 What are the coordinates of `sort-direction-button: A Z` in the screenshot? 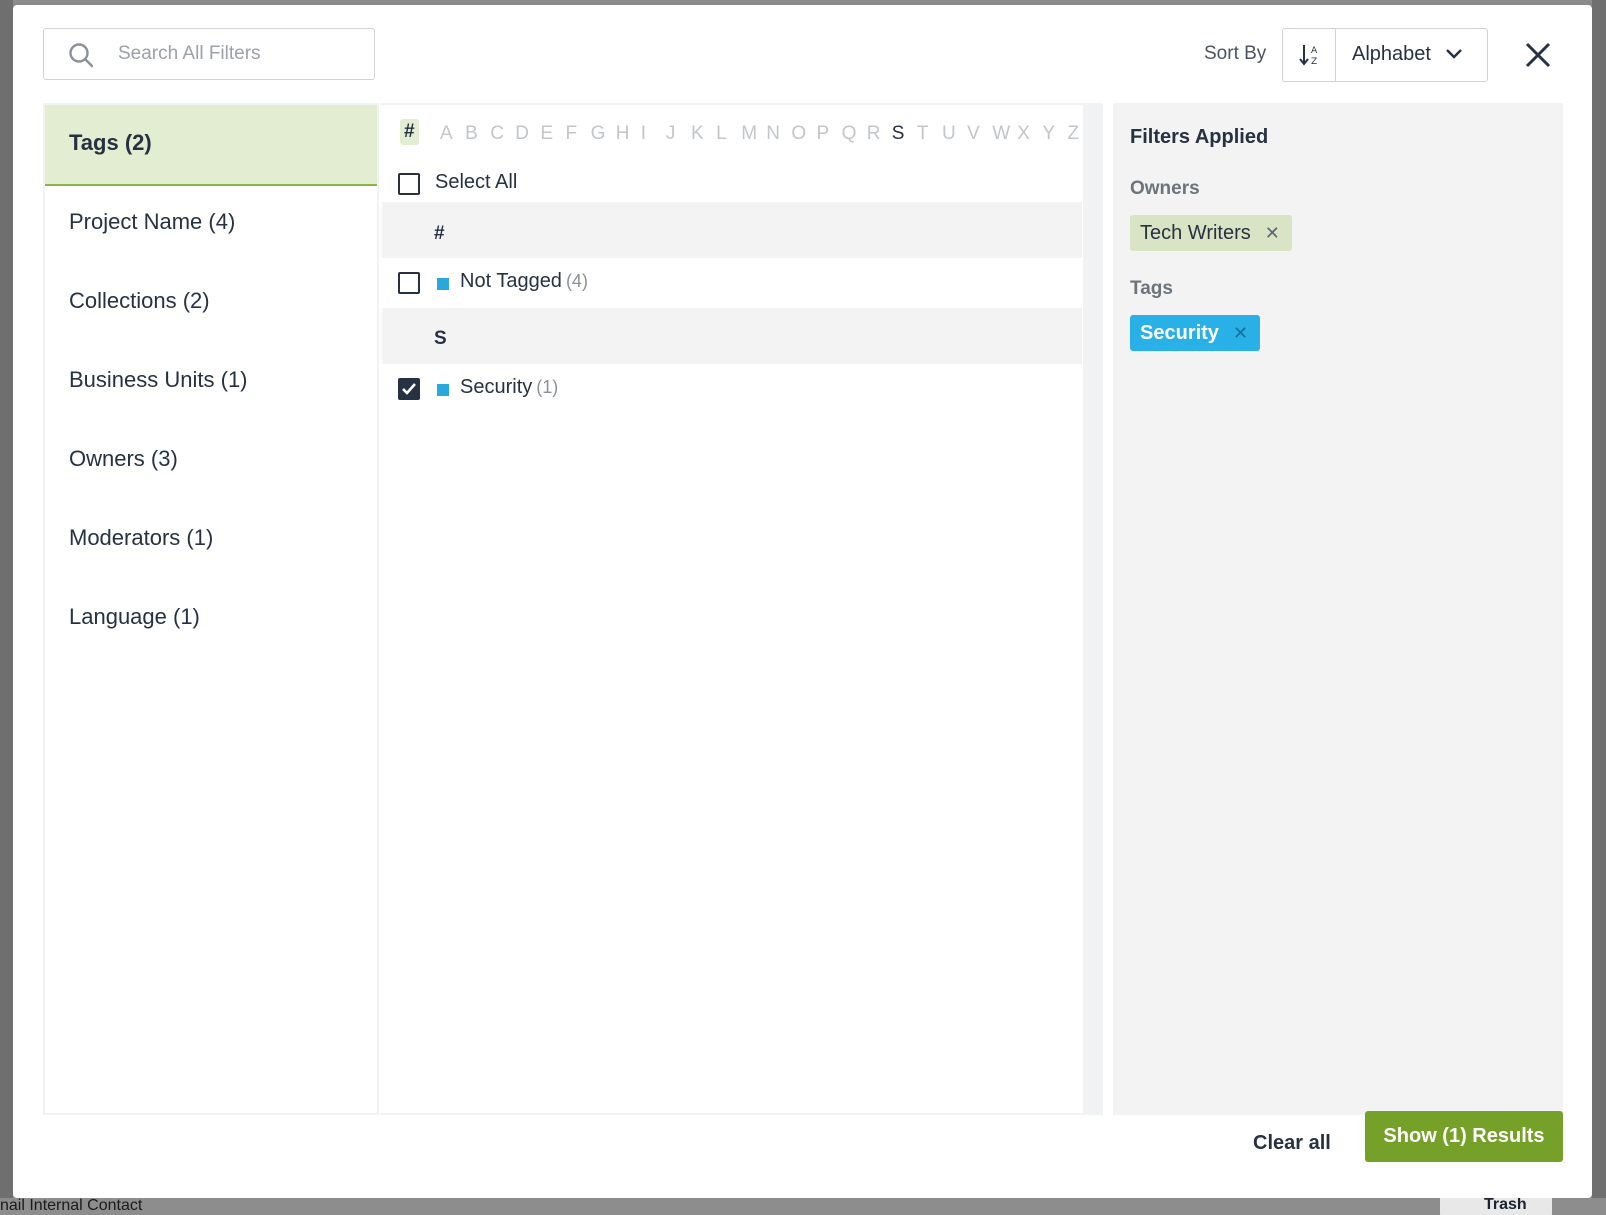 It's located at (1309, 55).